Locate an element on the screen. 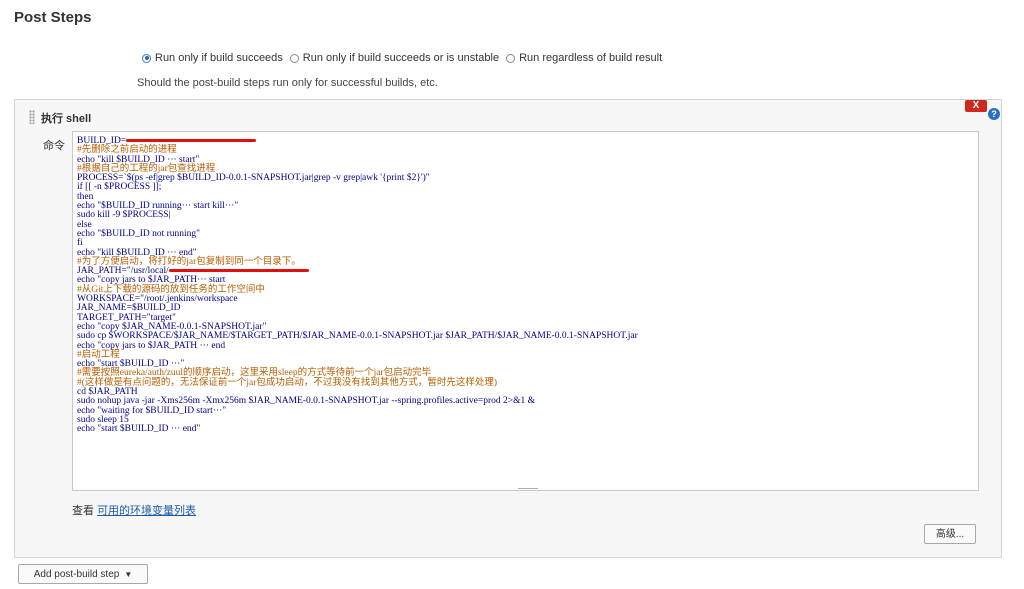  command-line: echo "waiting for $BUILD_ID start···" is located at coordinates (357, 411).